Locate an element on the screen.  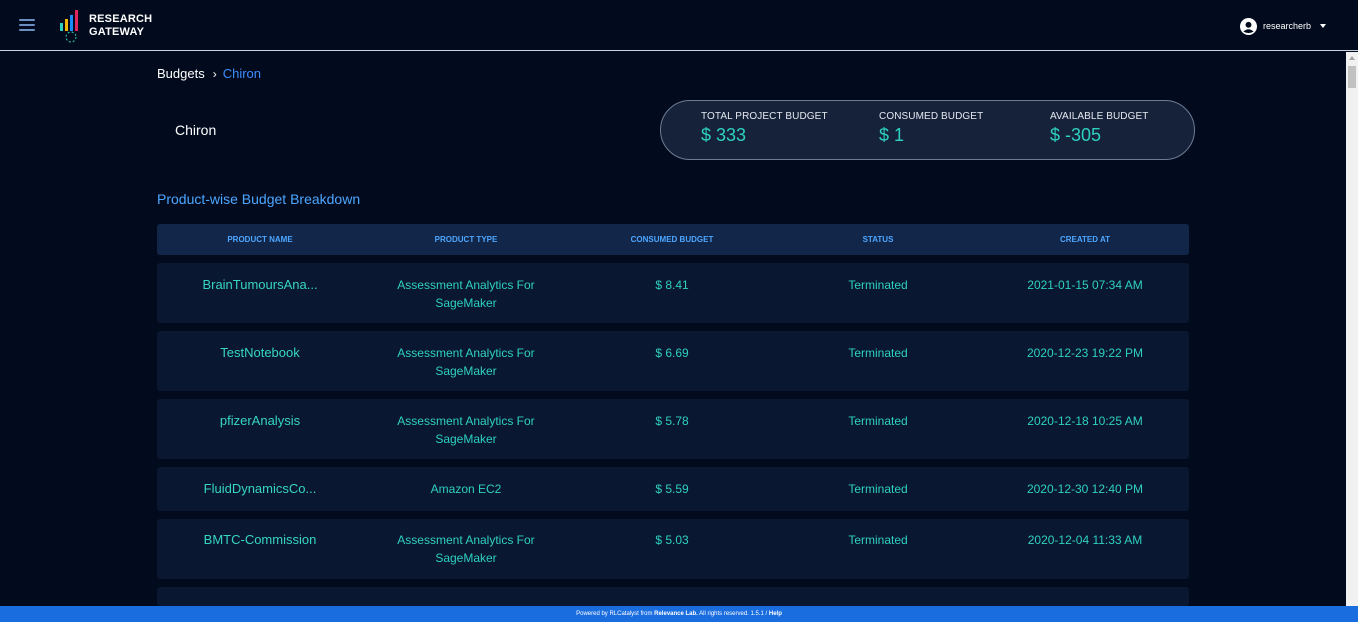
breadcrumb-budgets-link: Budgets is located at coordinates (181, 73).